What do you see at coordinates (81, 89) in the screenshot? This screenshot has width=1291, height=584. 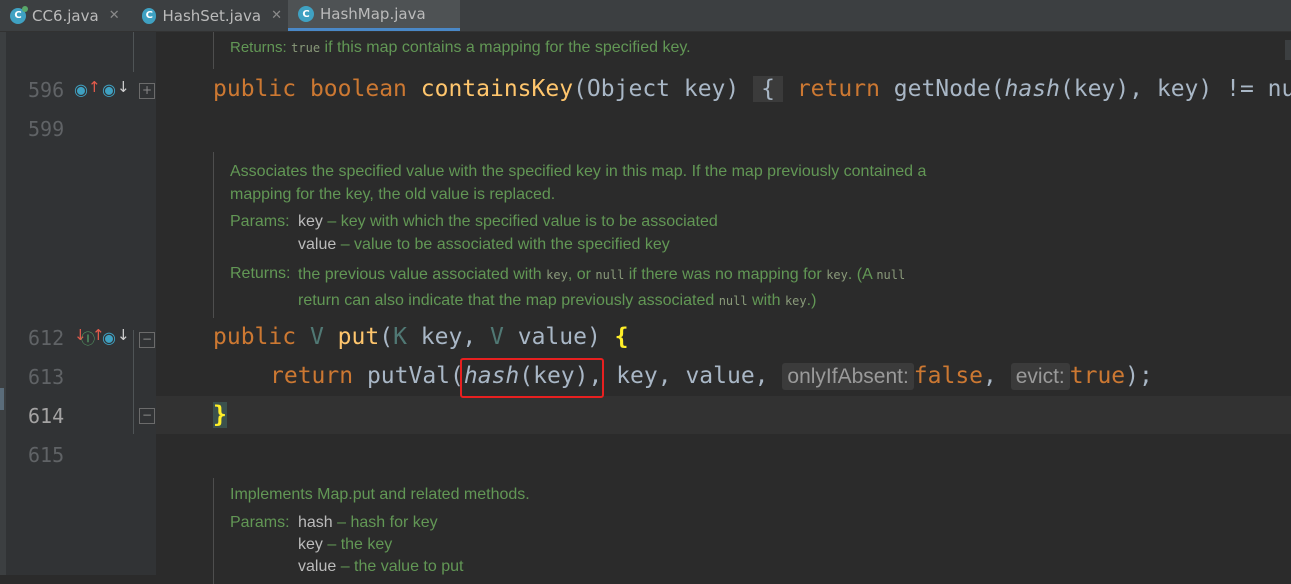 I see `overriding-method-icon: ◉` at bounding box center [81, 89].